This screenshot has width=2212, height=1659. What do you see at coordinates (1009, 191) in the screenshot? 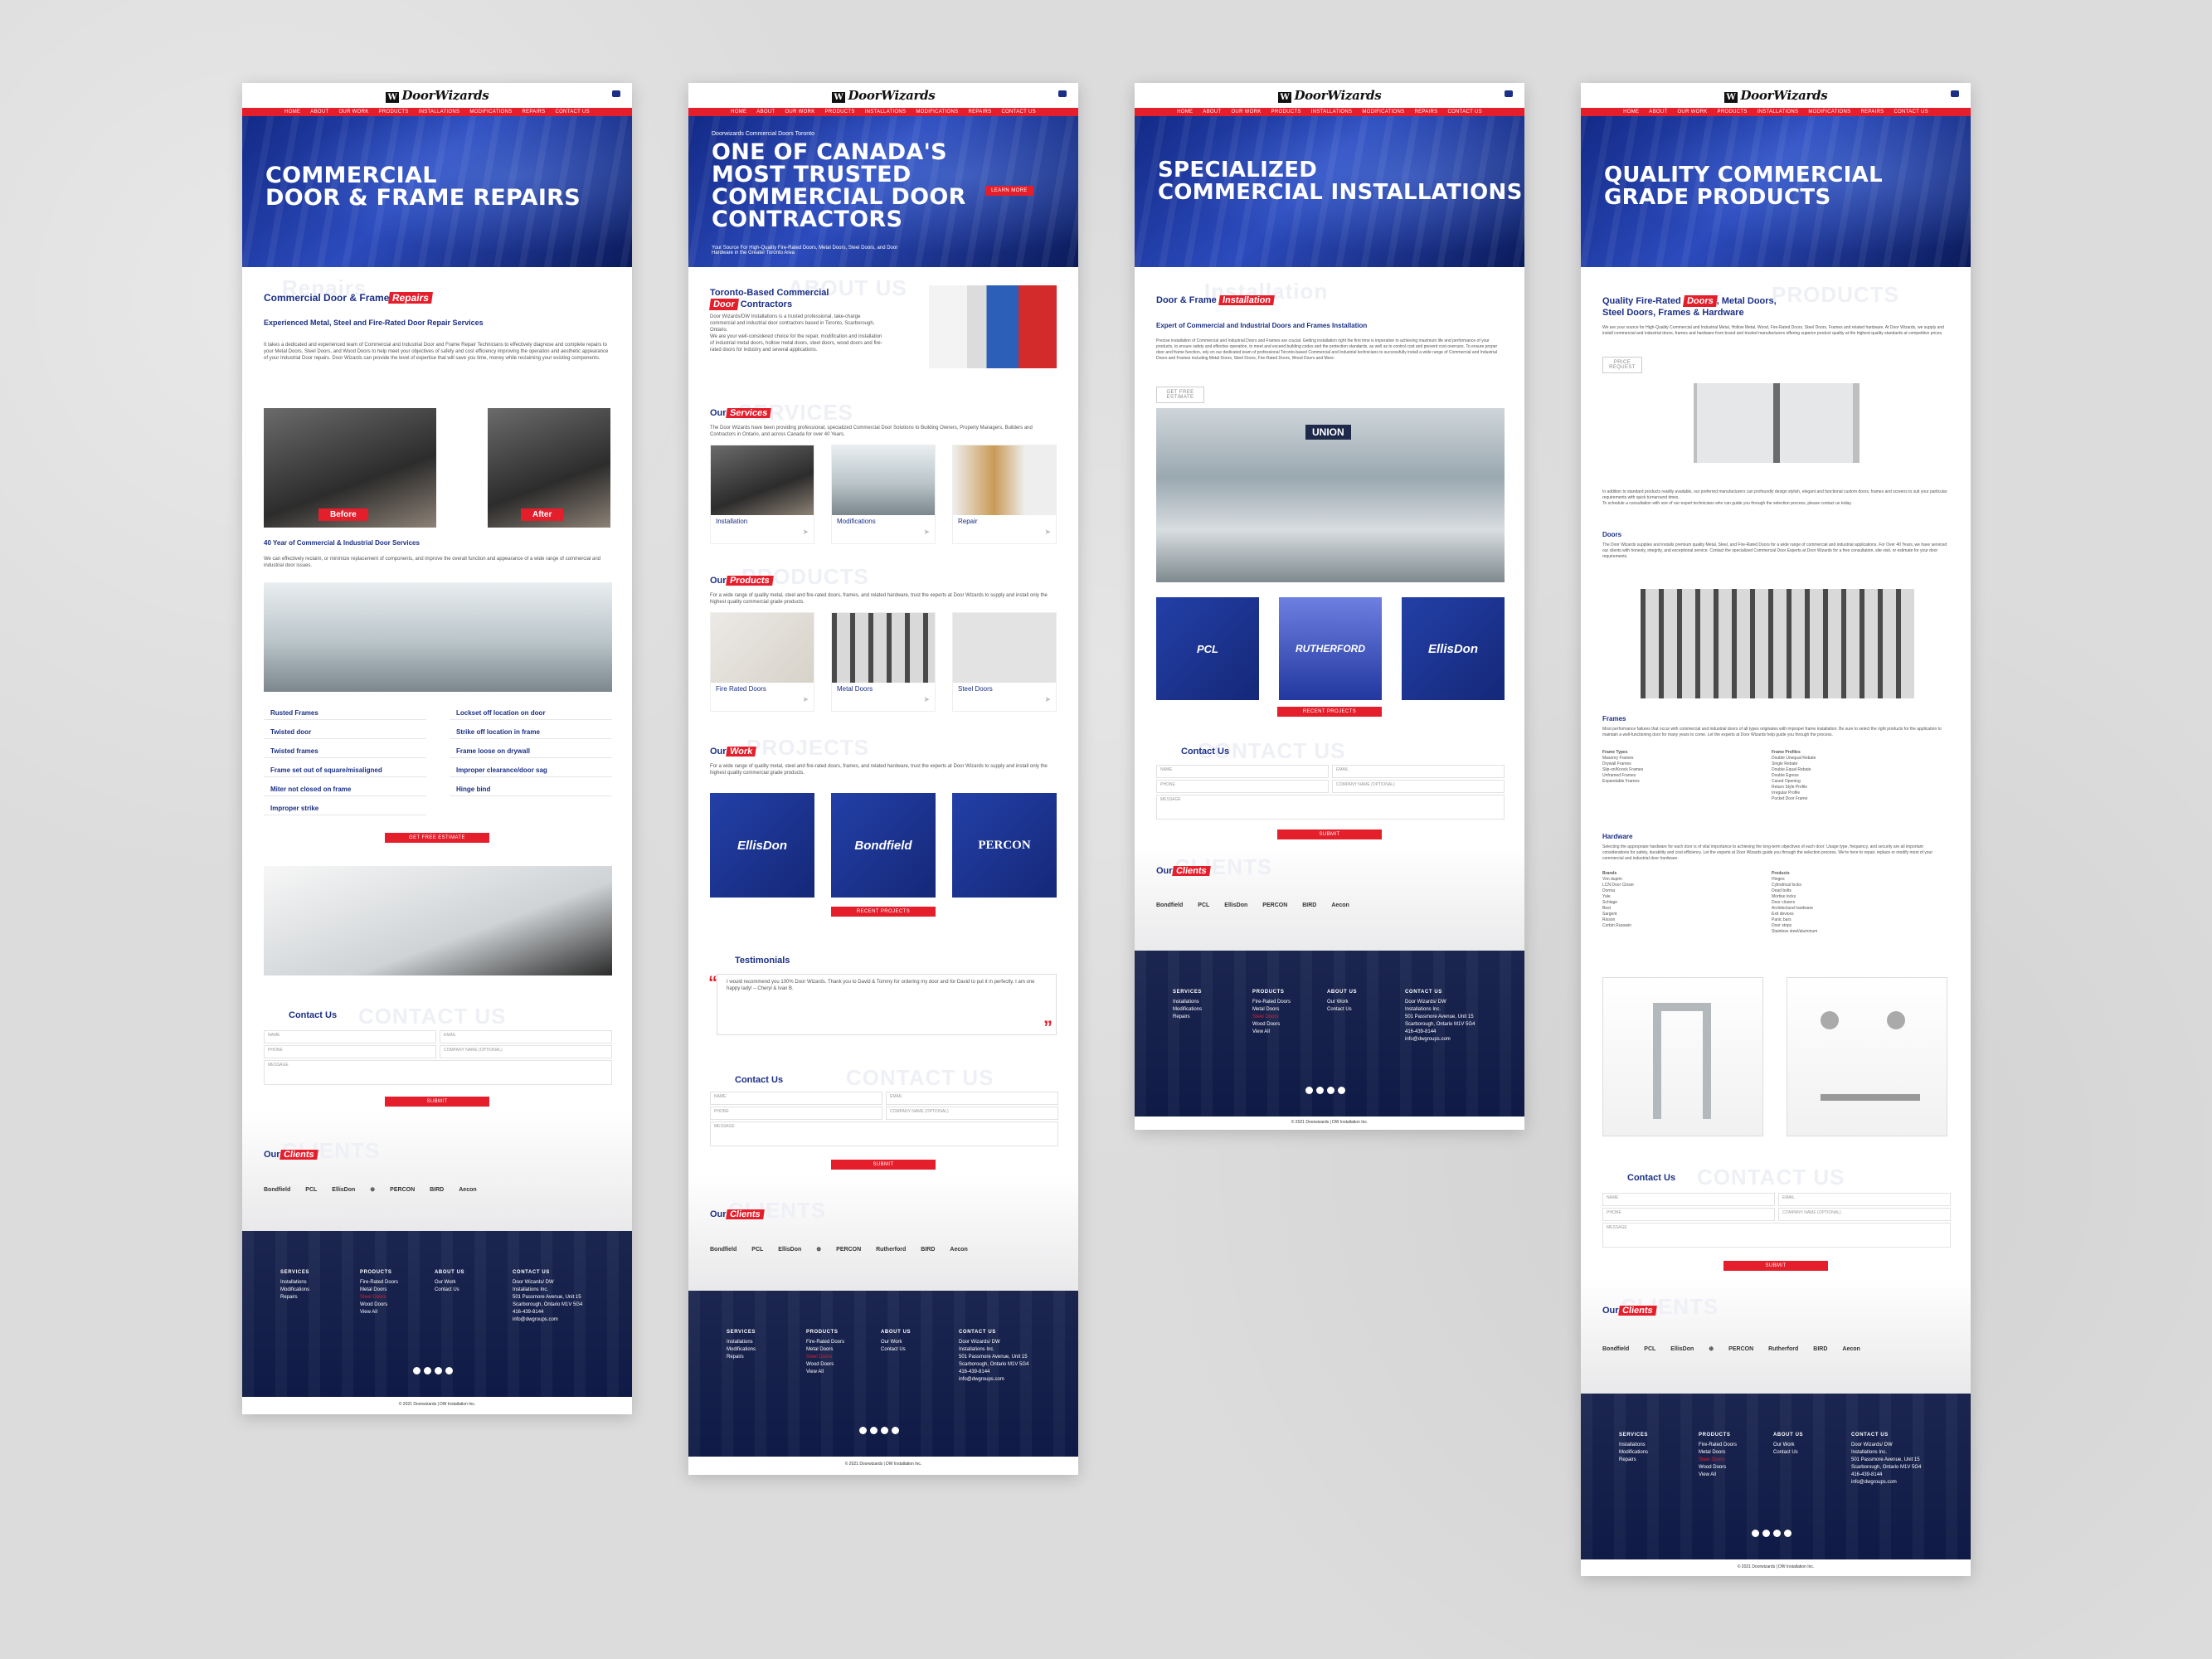
I see `learn-more-button: LEARN MORE` at bounding box center [1009, 191].